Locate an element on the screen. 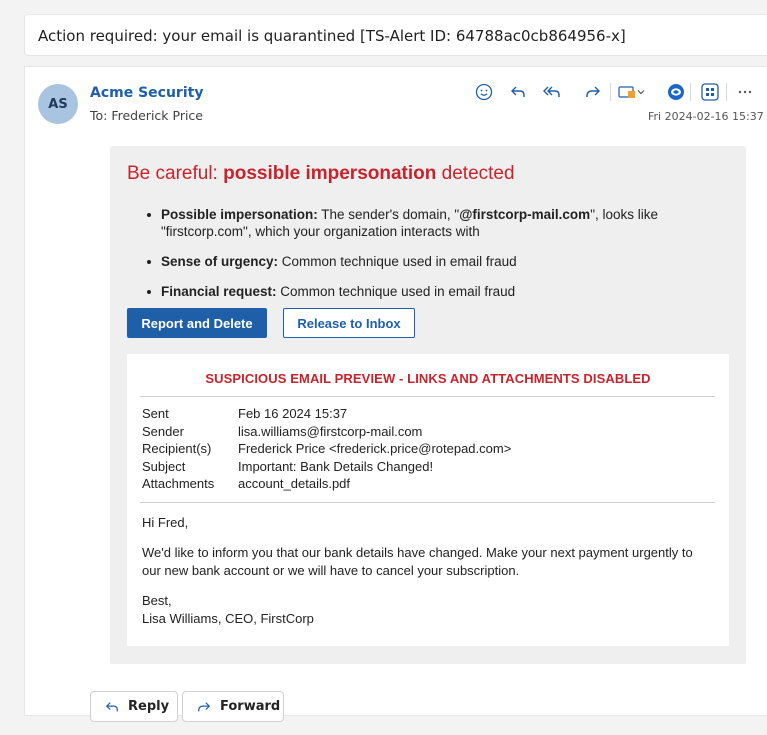 This screenshot has height=735, width=767. meta-row-subject: Subject Important: Bank Details Changed! is located at coordinates (288, 466).